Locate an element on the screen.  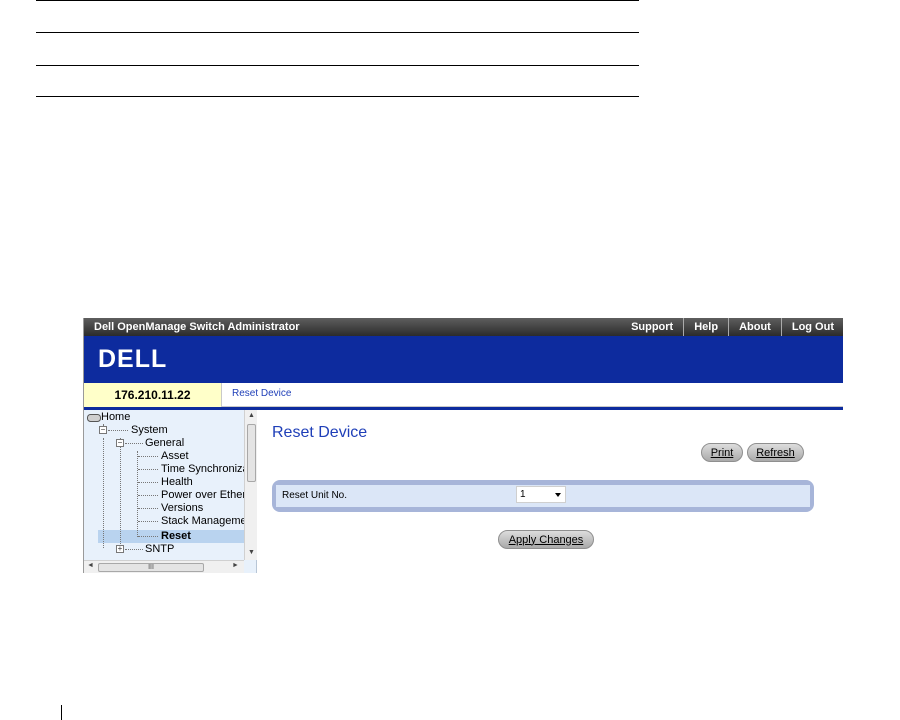
tree-item-sntp: + SNTP is located at coordinates (159, 549).